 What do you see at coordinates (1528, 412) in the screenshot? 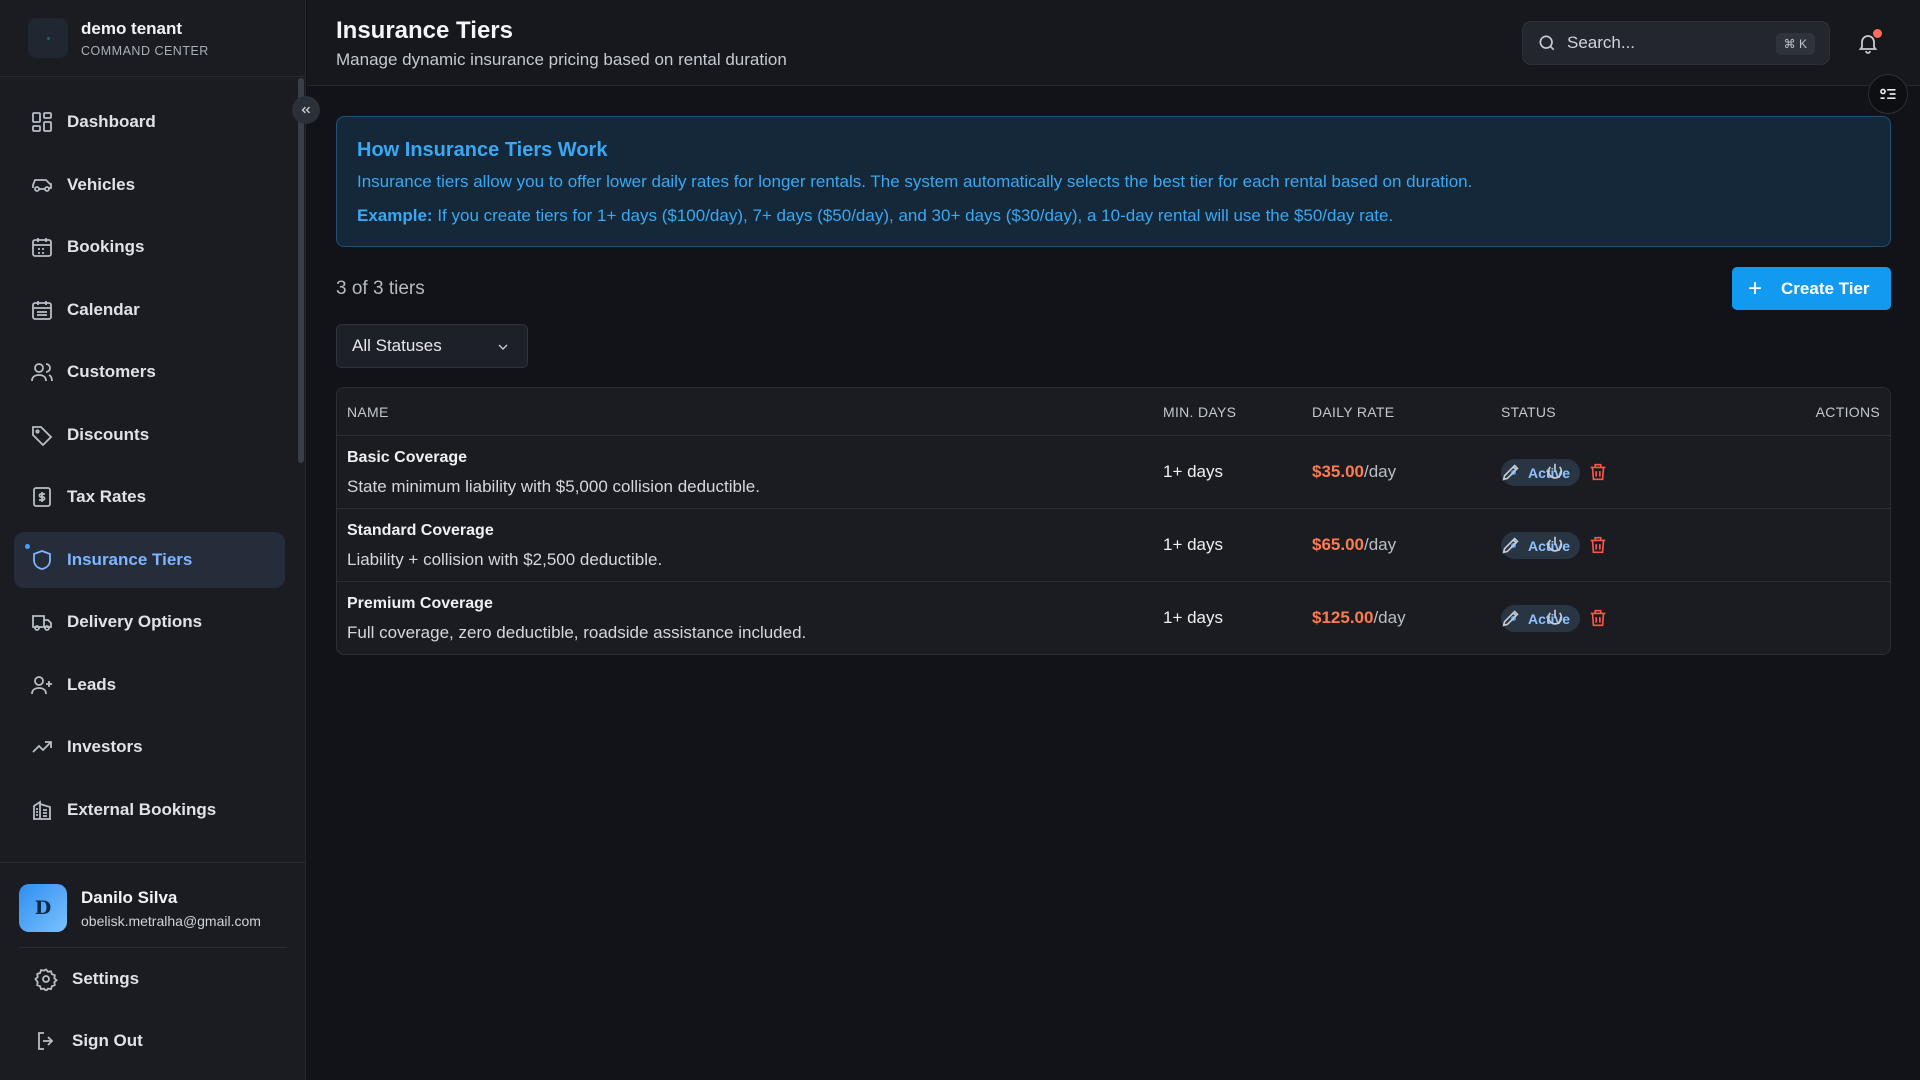
I see `column-header-status: STATUS` at bounding box center [1528, 412].